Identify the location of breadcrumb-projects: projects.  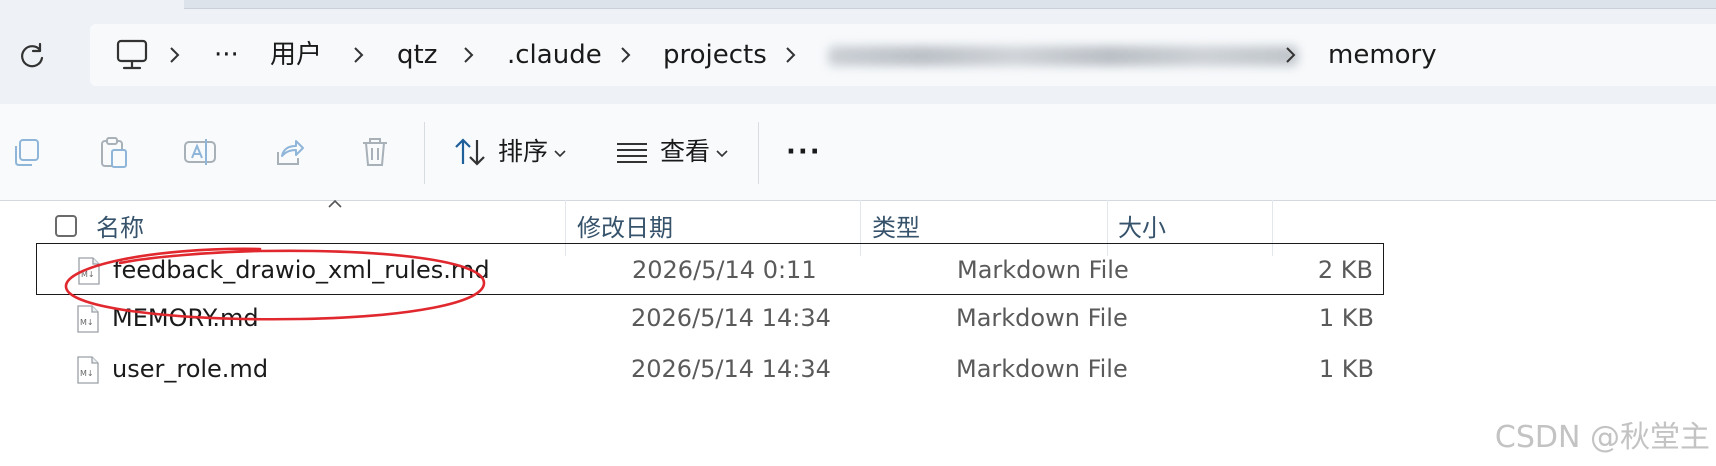
(715, 55).